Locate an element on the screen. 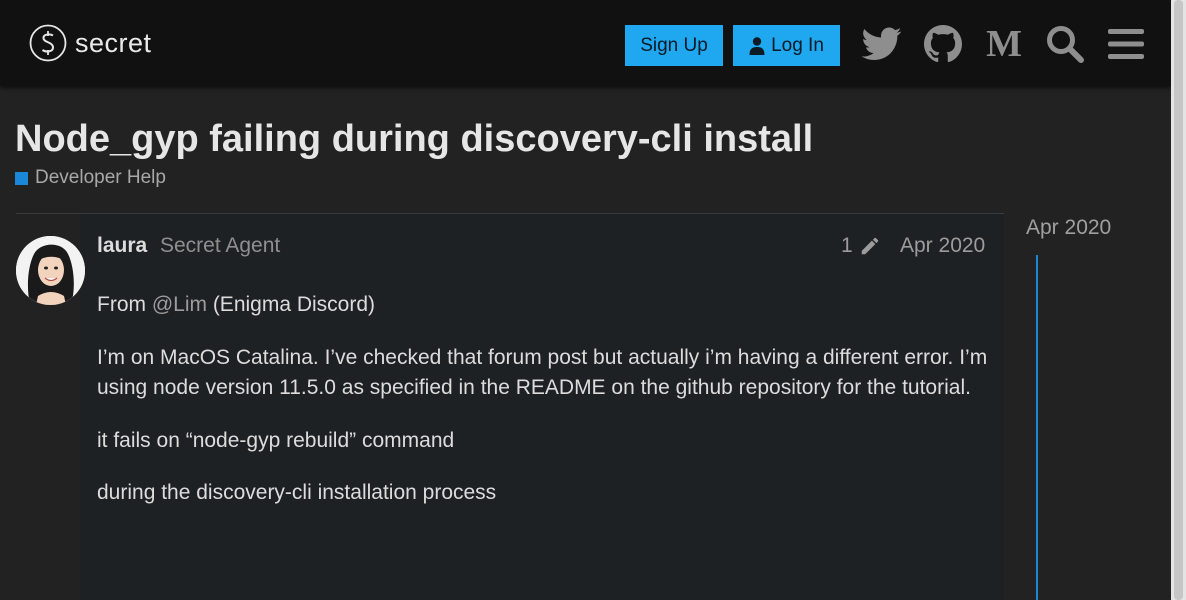  avatar-image is located at coordinates (50, 270).